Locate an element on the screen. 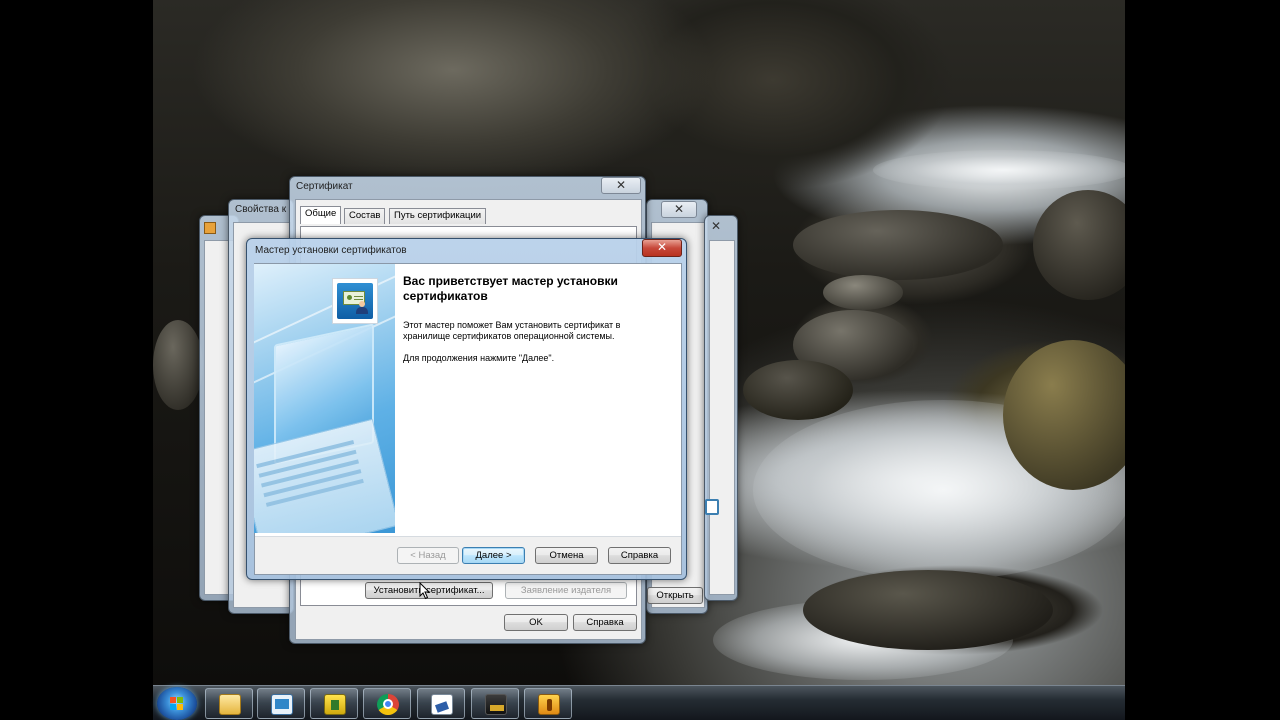 Image resolution: width=1280 pixels, height=720 pixels. tab-details: Состав is located at coordinates (365, 216).